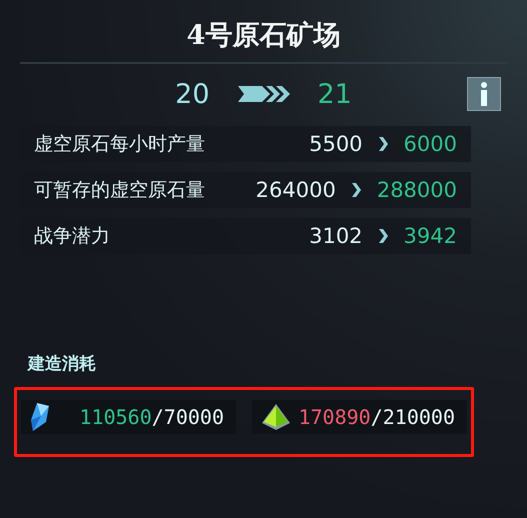  I want to click on info-button, so click(484, 94).